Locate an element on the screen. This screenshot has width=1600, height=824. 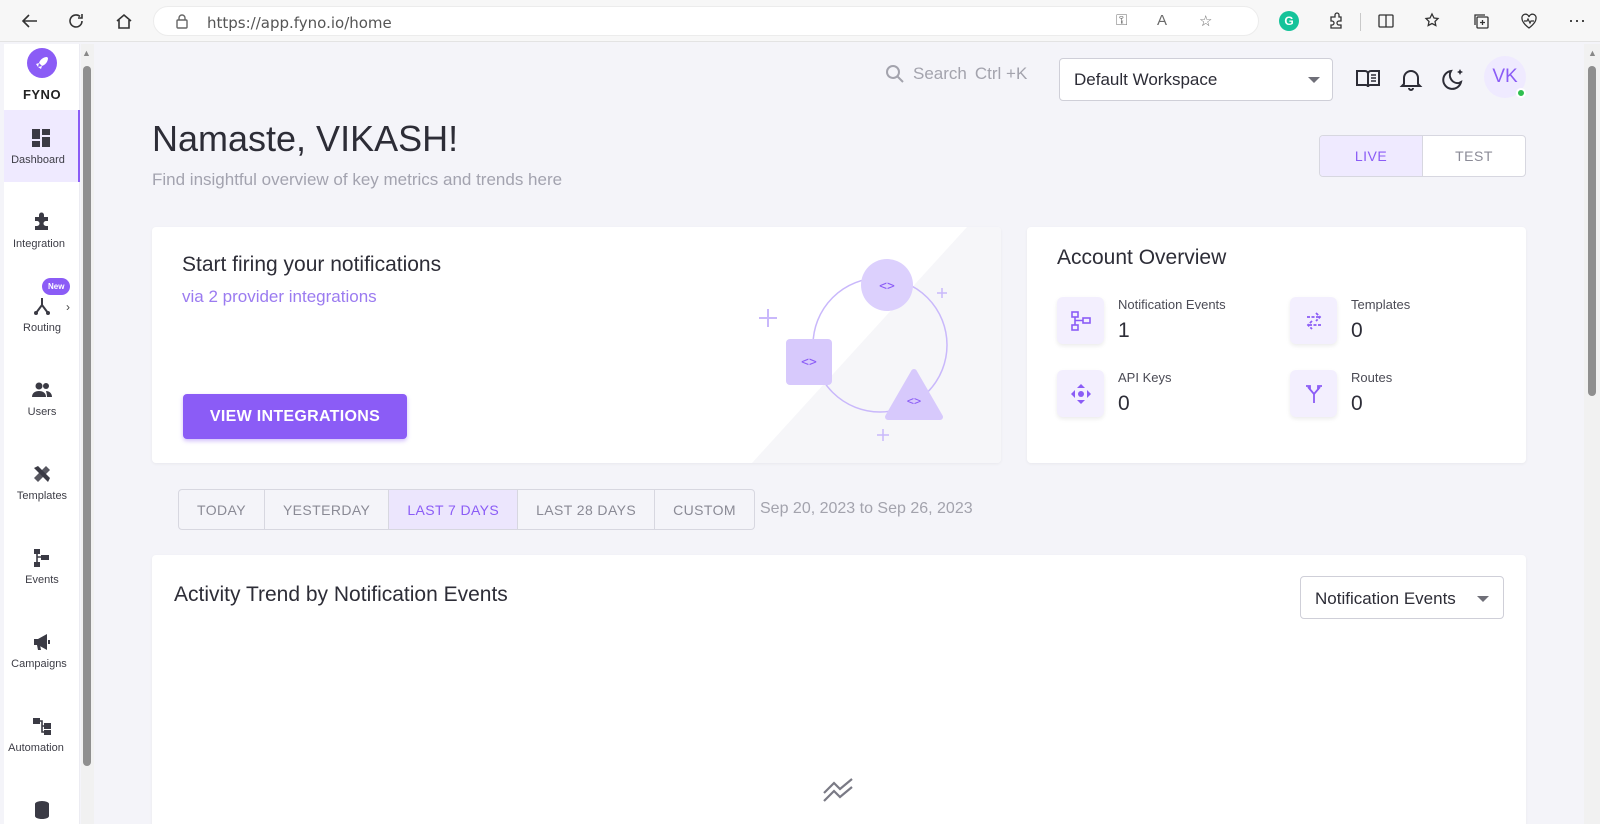
browser-toolbar: https://app.fyno.io/home ⚿ A ☆ G ⋯ is located at coordinates (800, 21).